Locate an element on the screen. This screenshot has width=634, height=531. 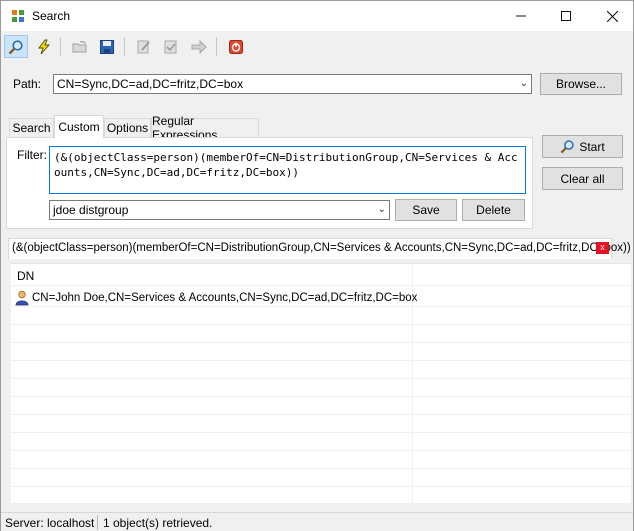
tab-custom: Custom is located at coordinates (79, 126).